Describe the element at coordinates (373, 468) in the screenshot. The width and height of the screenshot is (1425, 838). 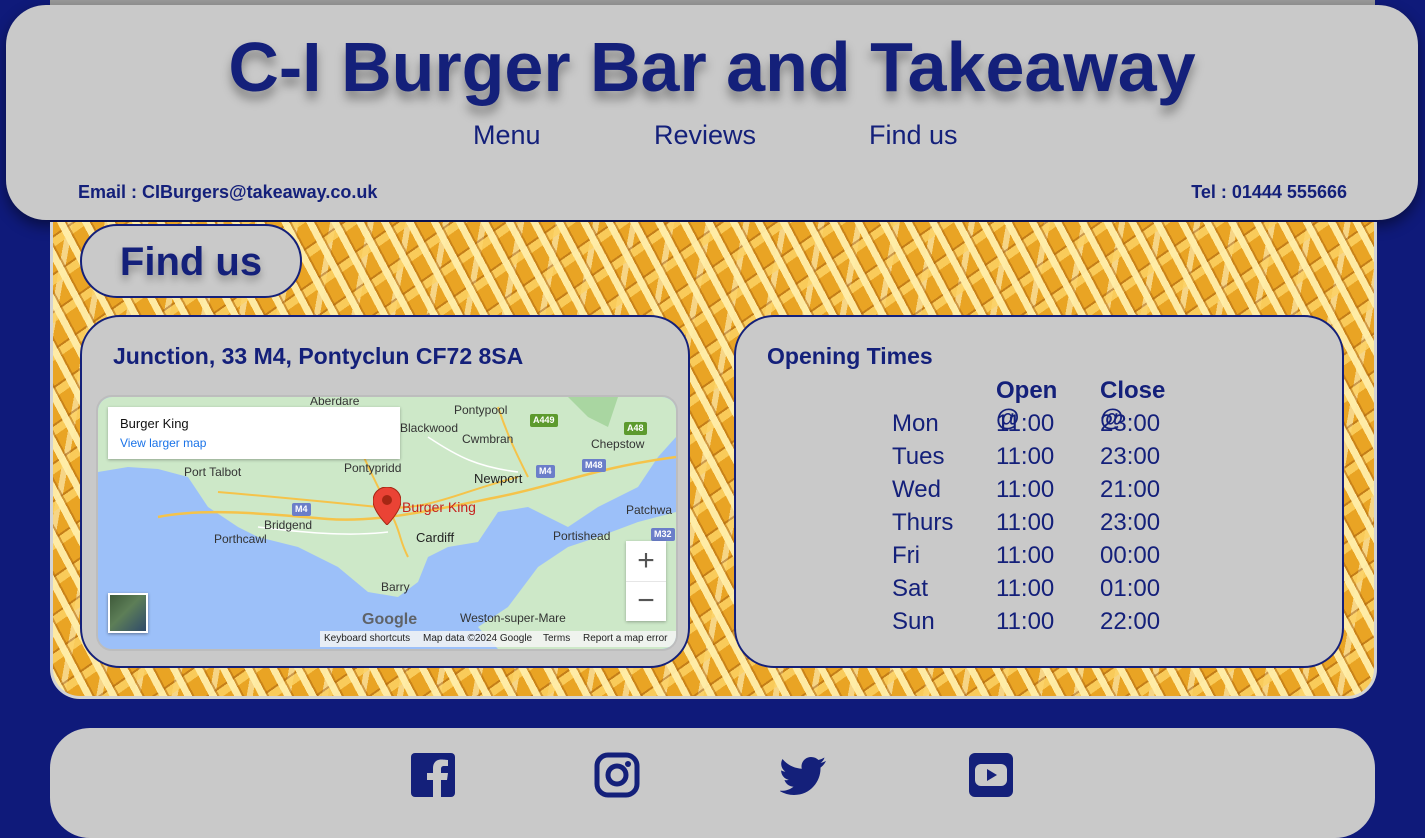
I see `map-label-pontypridd: Pontypridd` at that location.